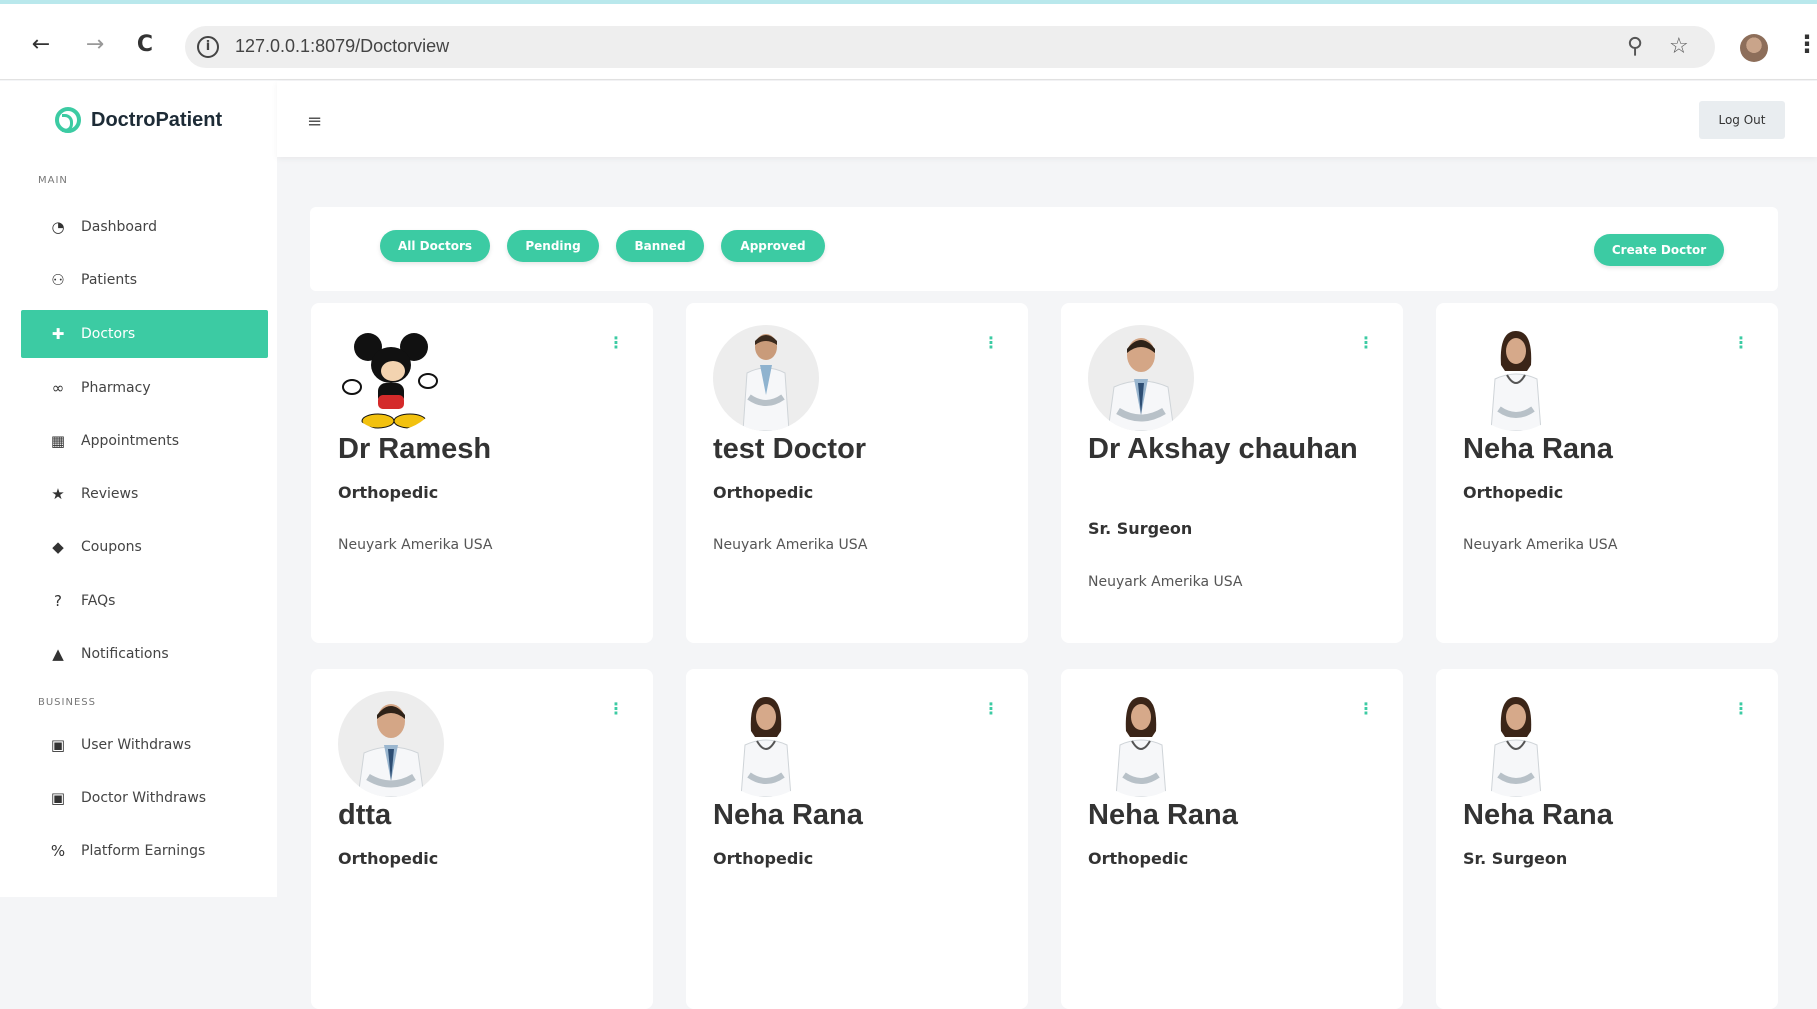  I want to click on sidebar-item-label: Coupons, so click(111, 547).